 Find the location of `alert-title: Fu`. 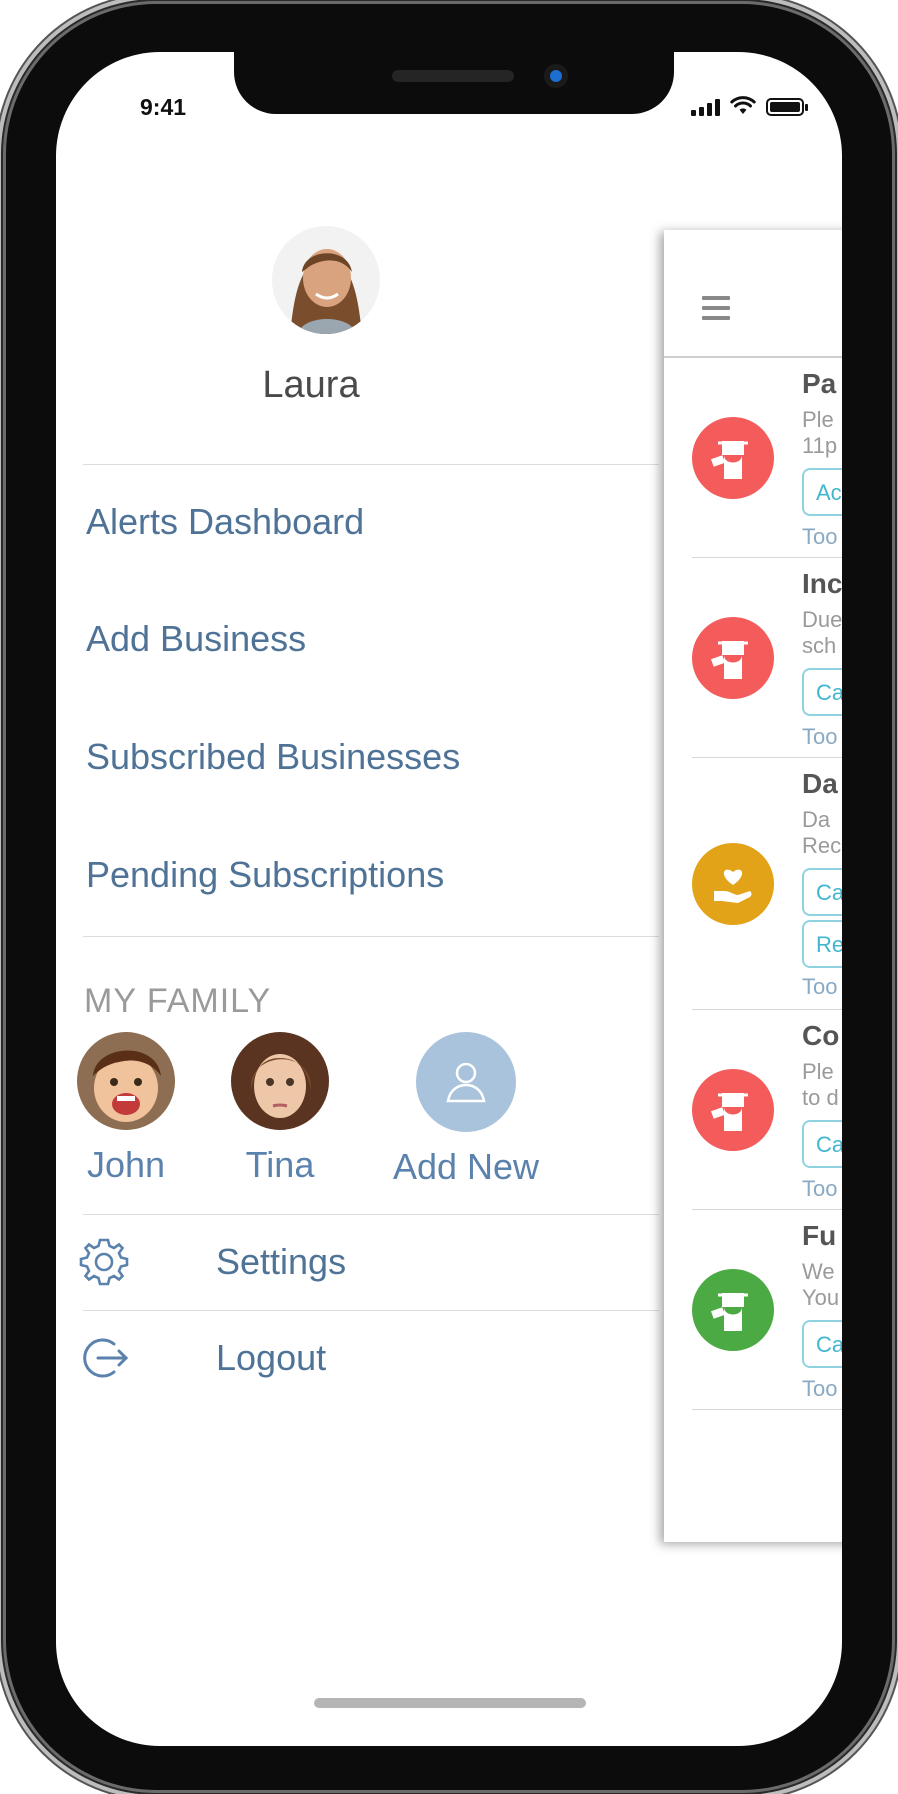

alert-title: Fu is located at coordinates (819, 1235).